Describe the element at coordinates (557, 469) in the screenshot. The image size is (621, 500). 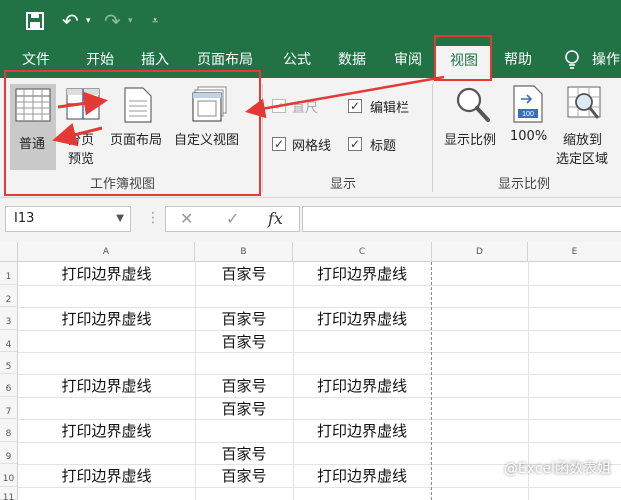
I see `watermark: @Excel函数表姐` at that location.